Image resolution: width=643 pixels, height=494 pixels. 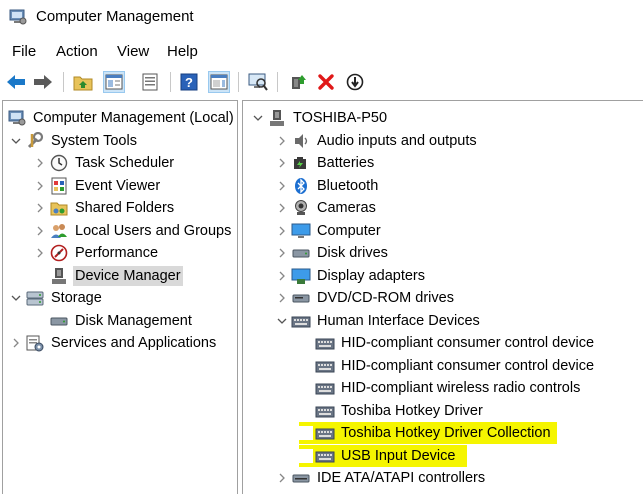 What do you see at coordinates (348, 186) in the screenshot?
I see `category-label: Bluetooth` at bounding box center [348, 186].